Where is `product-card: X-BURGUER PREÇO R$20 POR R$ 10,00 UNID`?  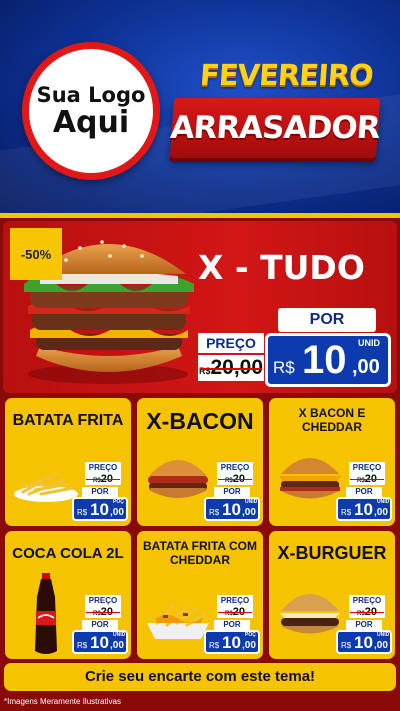 product-card: X-BURGUER PREÇO R$20 POR R$ 10,00 UNID is located at coordinates (332, 595).